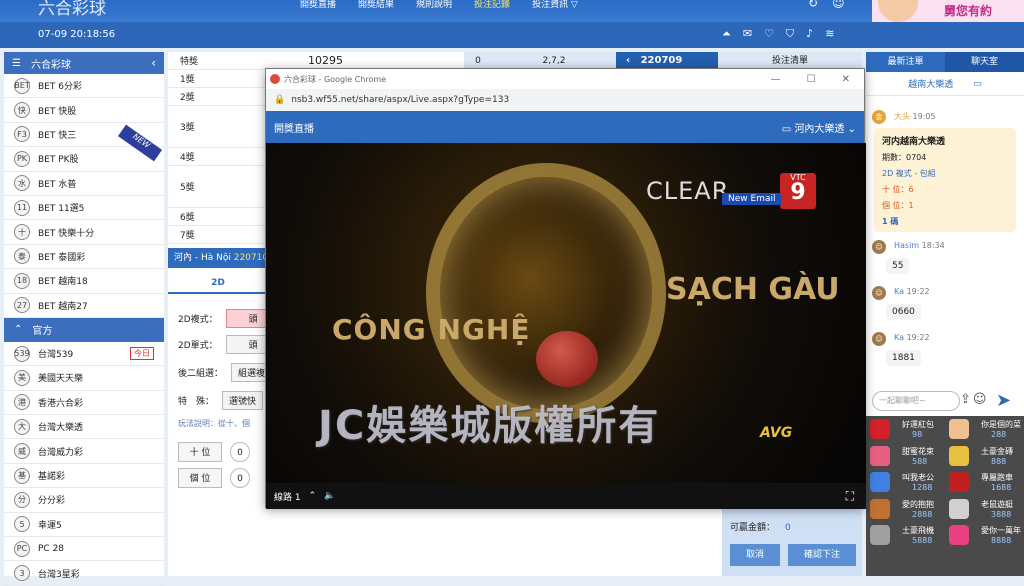 The image size is (1024, 586). I want to click on sidebar-item: 美美國天天樂, so click(84, 378).